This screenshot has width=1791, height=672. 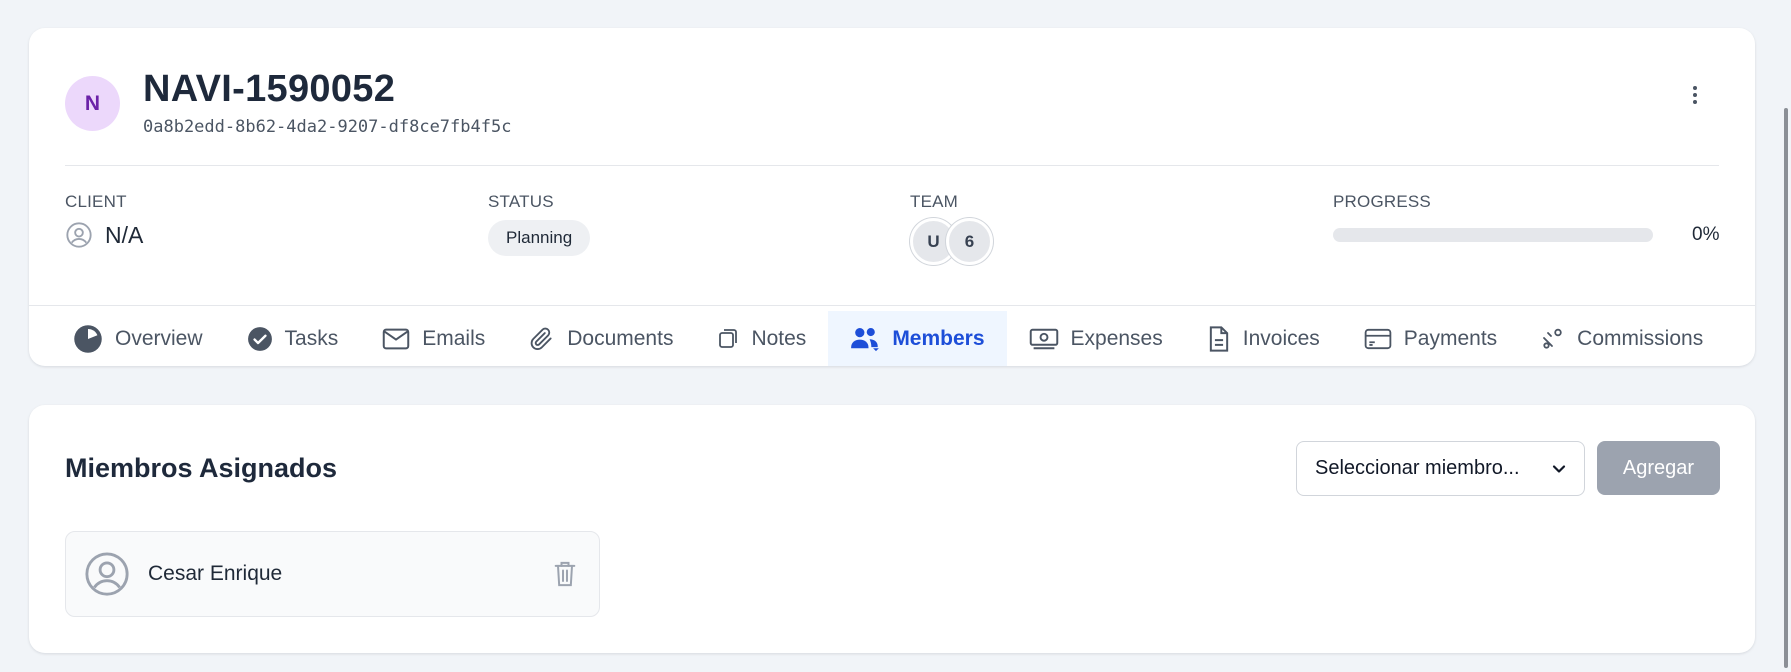 What do you see at coordinates (201, 468) in the screenshot?
I see `members-section-title: Miembros Asignados` at bounding box center [201, 468].